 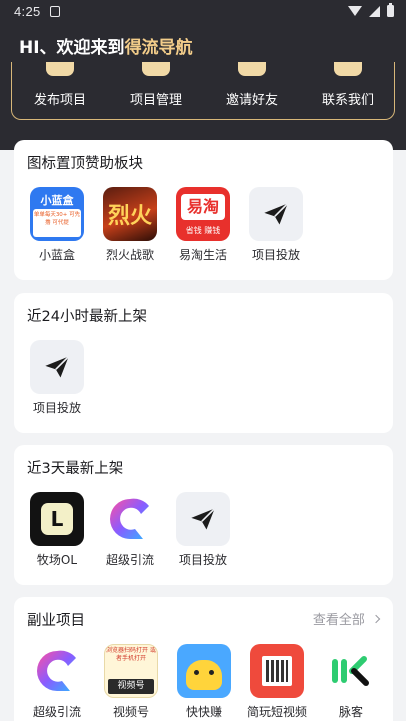 I want to click on publish-project-button: 发布项目, so click(x=60, y=91).